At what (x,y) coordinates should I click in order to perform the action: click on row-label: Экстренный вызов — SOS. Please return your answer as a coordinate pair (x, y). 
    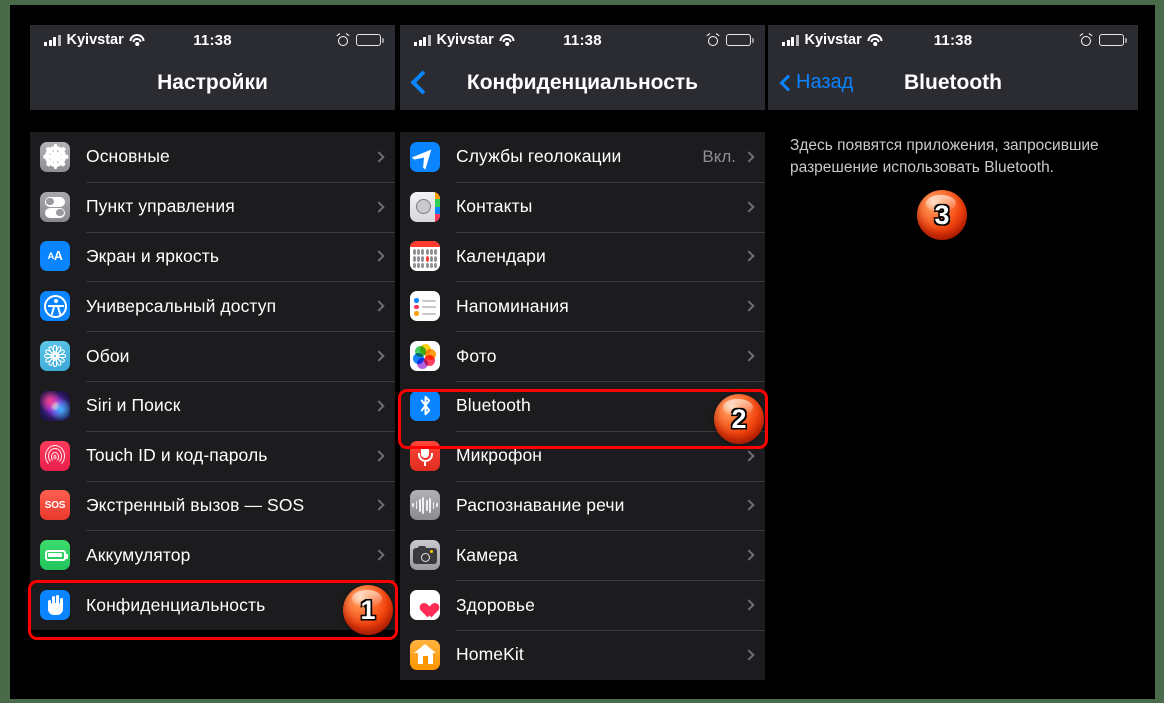
    Looking at the image, I should click on (195, 504).